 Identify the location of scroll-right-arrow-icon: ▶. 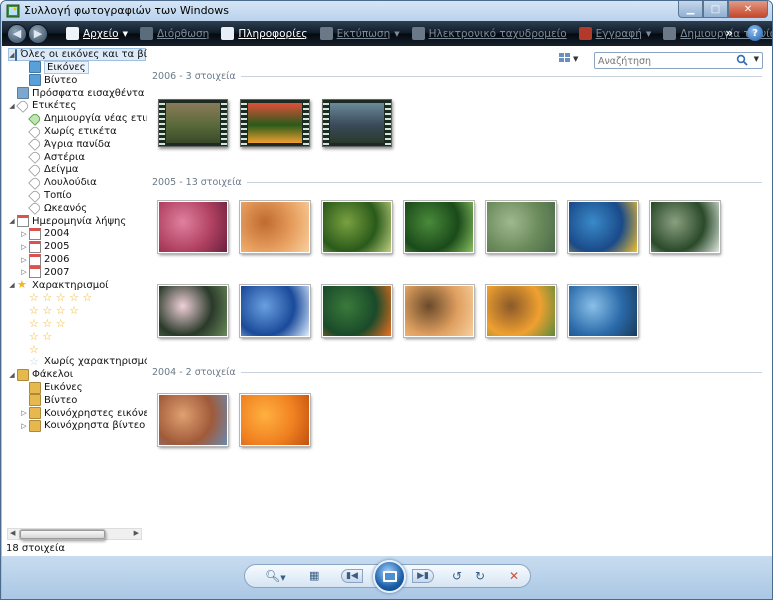
(136, 533).